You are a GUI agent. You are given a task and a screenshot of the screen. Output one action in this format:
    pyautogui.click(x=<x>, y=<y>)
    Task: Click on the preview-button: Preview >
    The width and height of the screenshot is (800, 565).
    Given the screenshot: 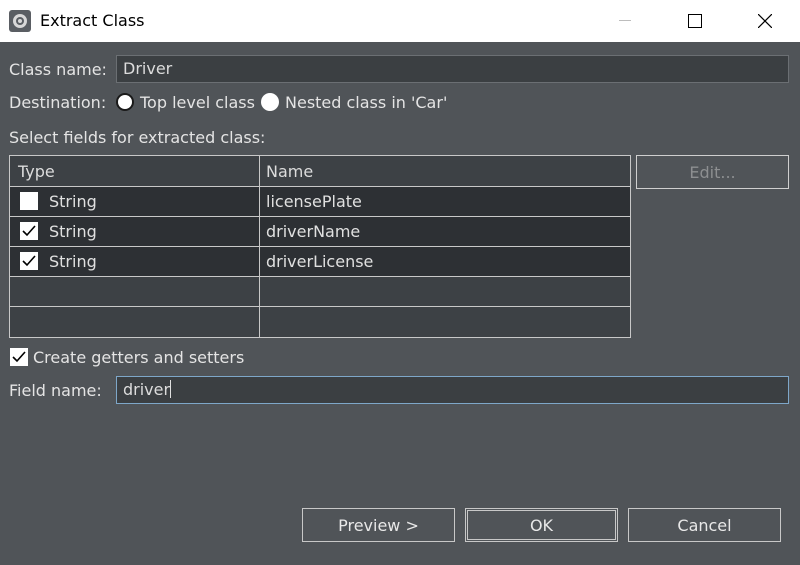 What is the action you would take?
    pyautogui.click(x=378, y=525)
    